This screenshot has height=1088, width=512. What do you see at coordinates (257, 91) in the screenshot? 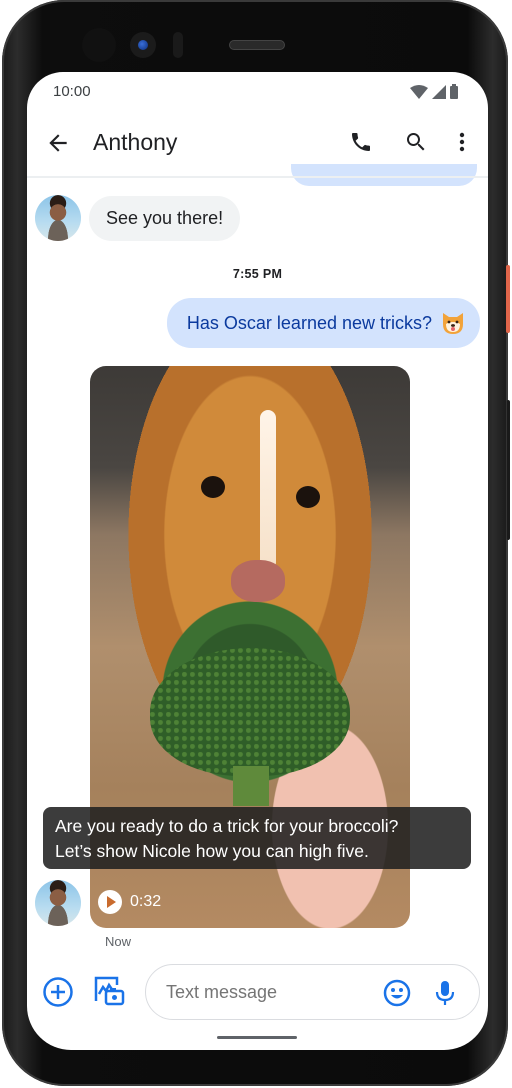
I see `status-bar: 10:00` at bounding box center [257, 91].